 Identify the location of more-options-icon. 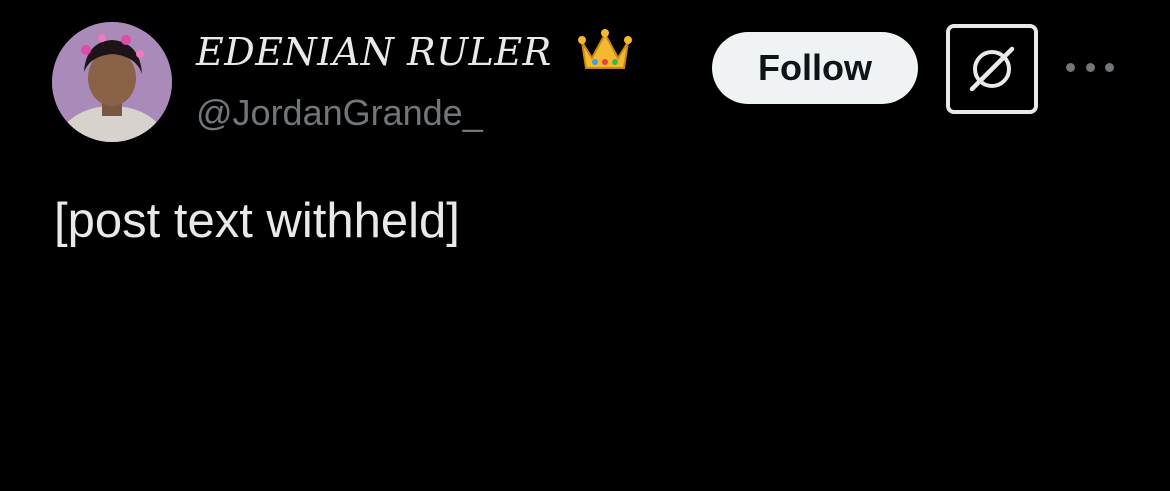
(1090, 67).